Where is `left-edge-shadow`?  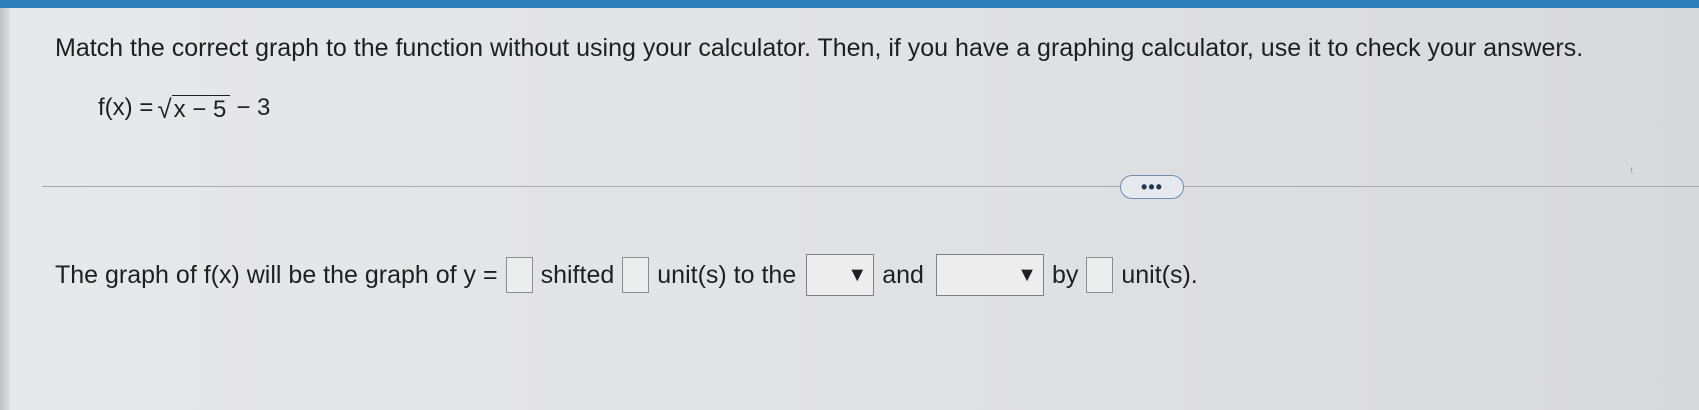 left-edge-shadow is located at coordinates (5, 209).